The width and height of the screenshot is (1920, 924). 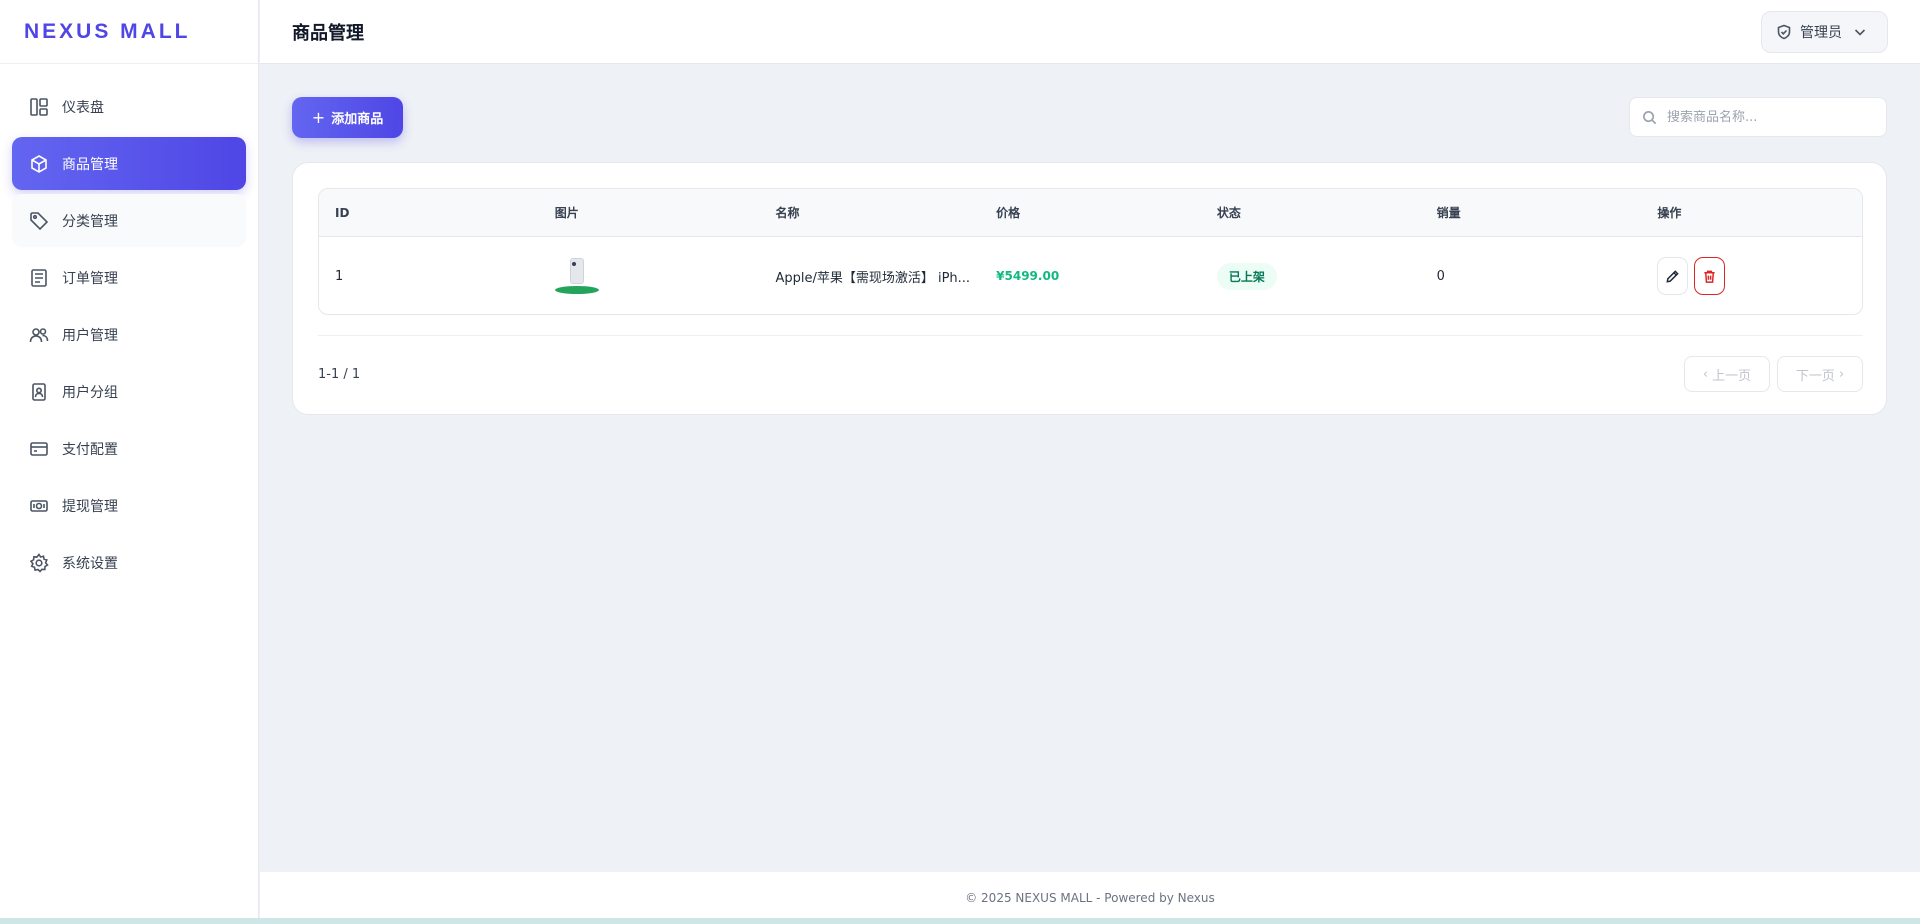 I want to click on price-value: ¥5499.00, so click(x=1028, y=275).